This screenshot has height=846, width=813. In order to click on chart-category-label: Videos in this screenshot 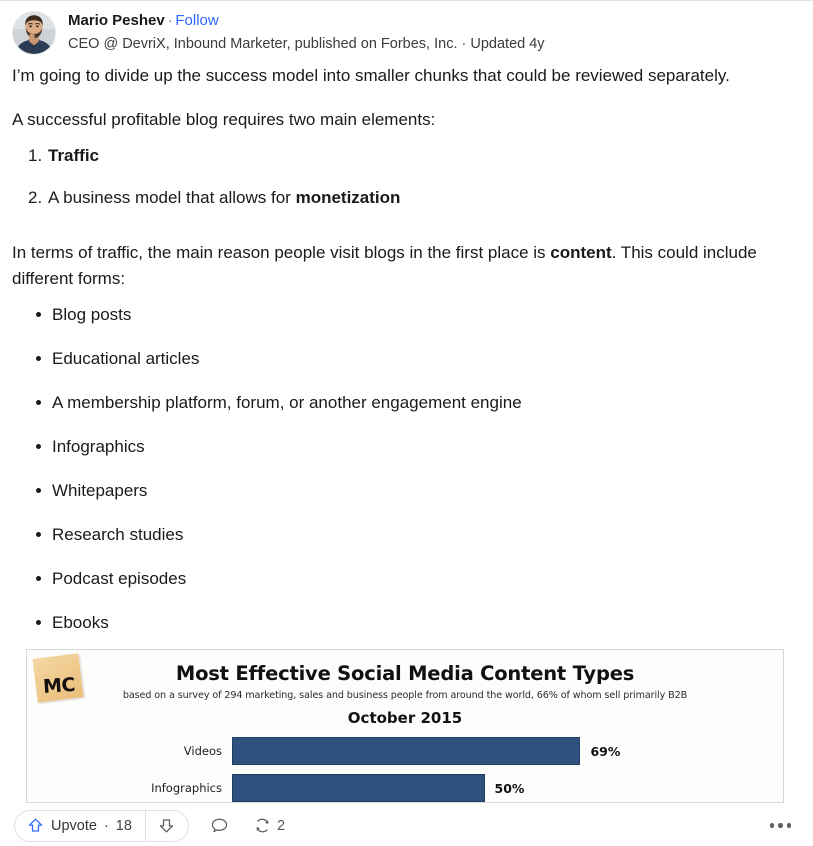, I will do `click(202, 751)`.